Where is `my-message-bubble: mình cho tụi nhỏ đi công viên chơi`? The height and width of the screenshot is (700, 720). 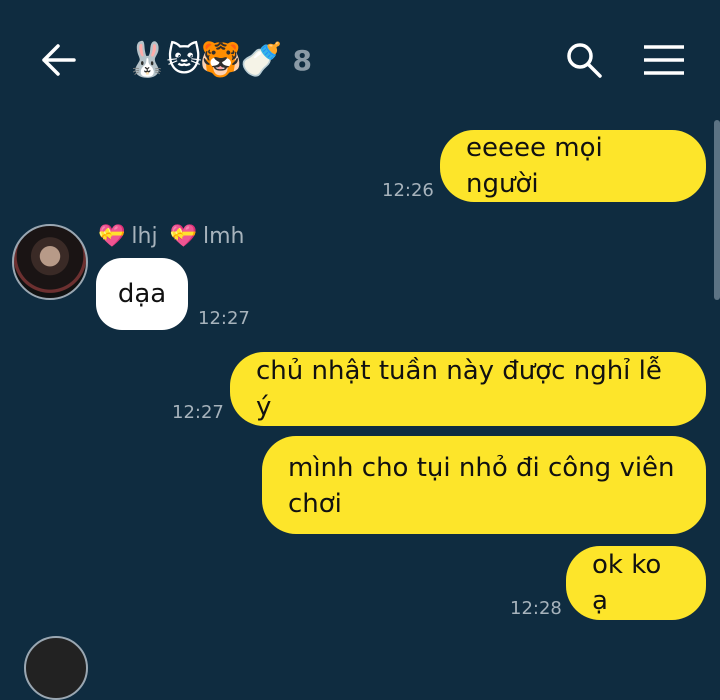
my-message-bubble: mình cho tụi nhỏ đi công viên chơi is located at coordinates (484, 485).